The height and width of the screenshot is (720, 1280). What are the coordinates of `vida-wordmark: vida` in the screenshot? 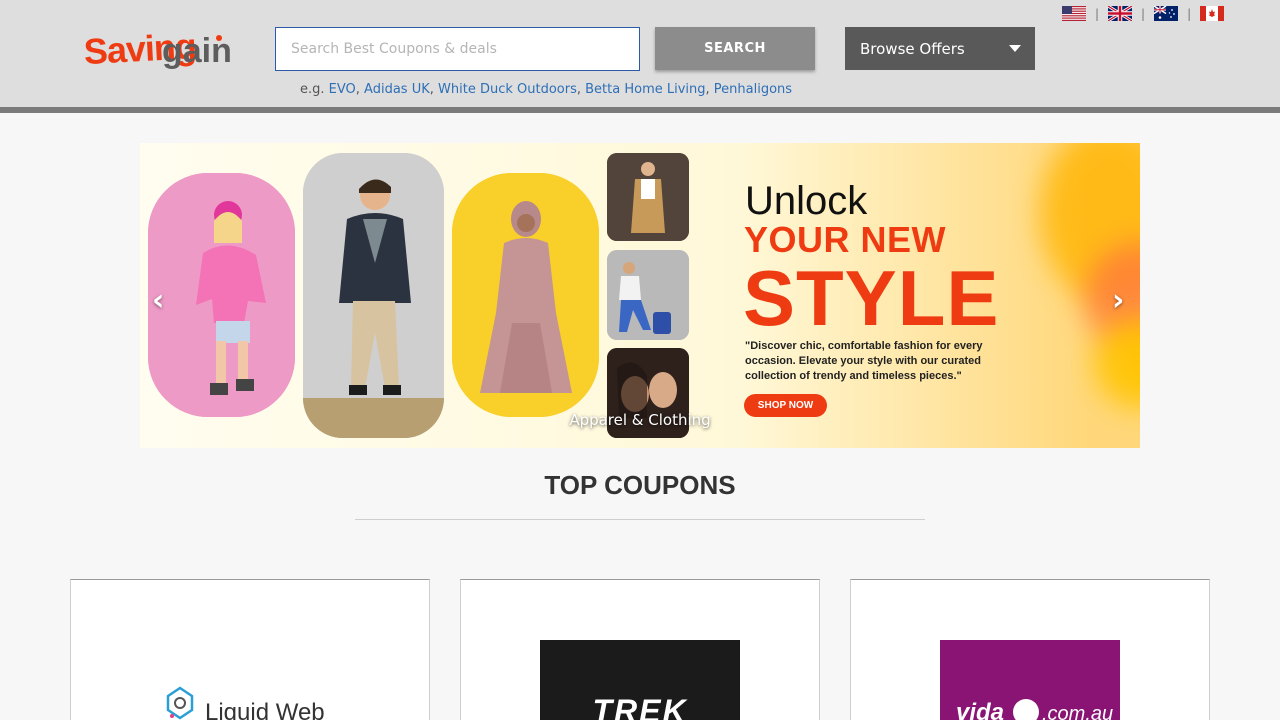 It's located at (980, 709).